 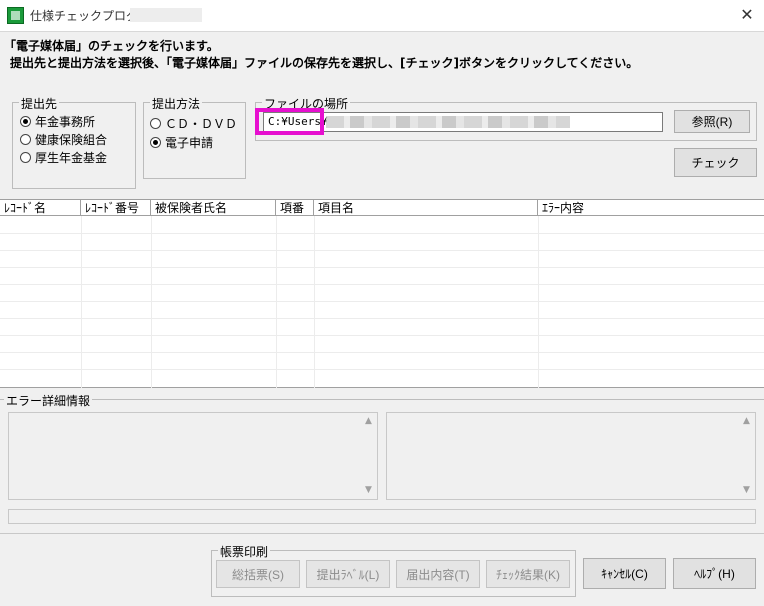 What do you see at coordinates (15, 15) in the screenshot?
I see `app-icon` at bounding box center [15, 15].